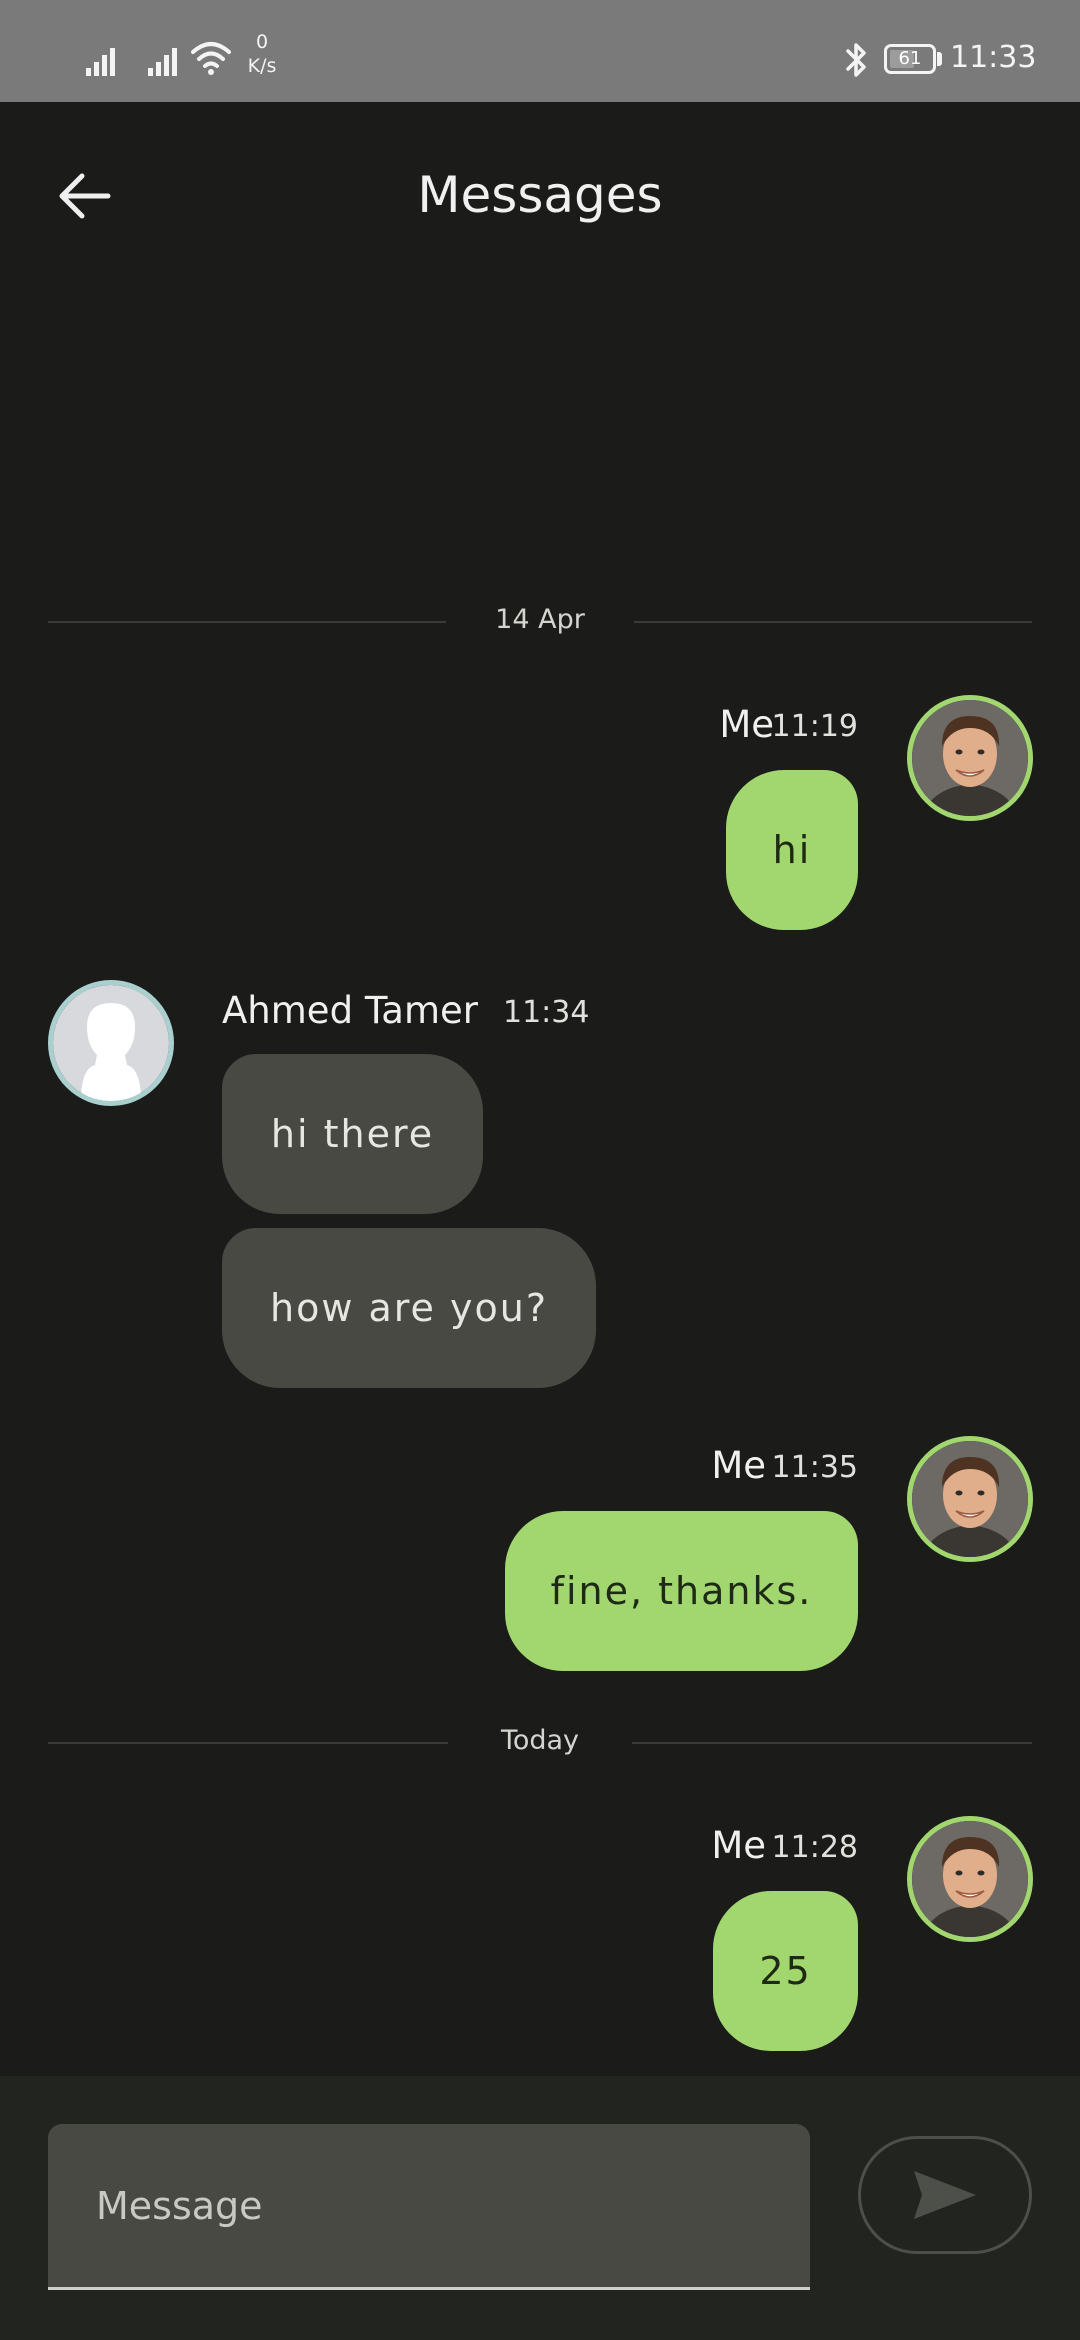 Image resolution: width=1080 pixels, height=2340 pixels. What do you see at coordinates (681, 1591) in the screenshot?
I see `message-bubble-outgoing: fine, thanks.` at bounding box center [681, 1591].